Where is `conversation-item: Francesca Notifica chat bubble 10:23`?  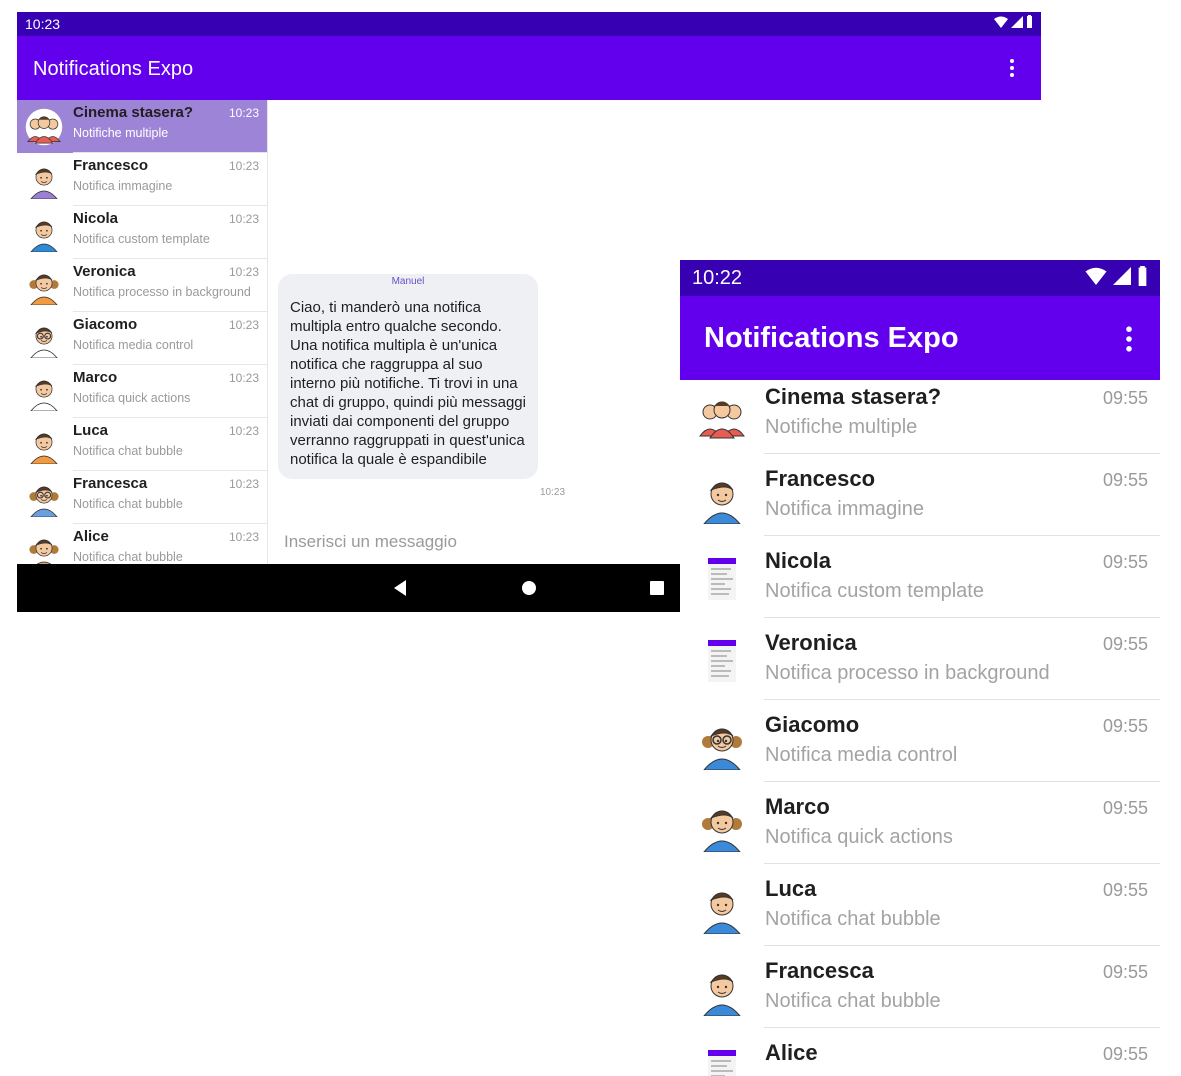
conversation-item: Francesca Notifica chat bubble 10:23 is located at coordinates (142, 497).